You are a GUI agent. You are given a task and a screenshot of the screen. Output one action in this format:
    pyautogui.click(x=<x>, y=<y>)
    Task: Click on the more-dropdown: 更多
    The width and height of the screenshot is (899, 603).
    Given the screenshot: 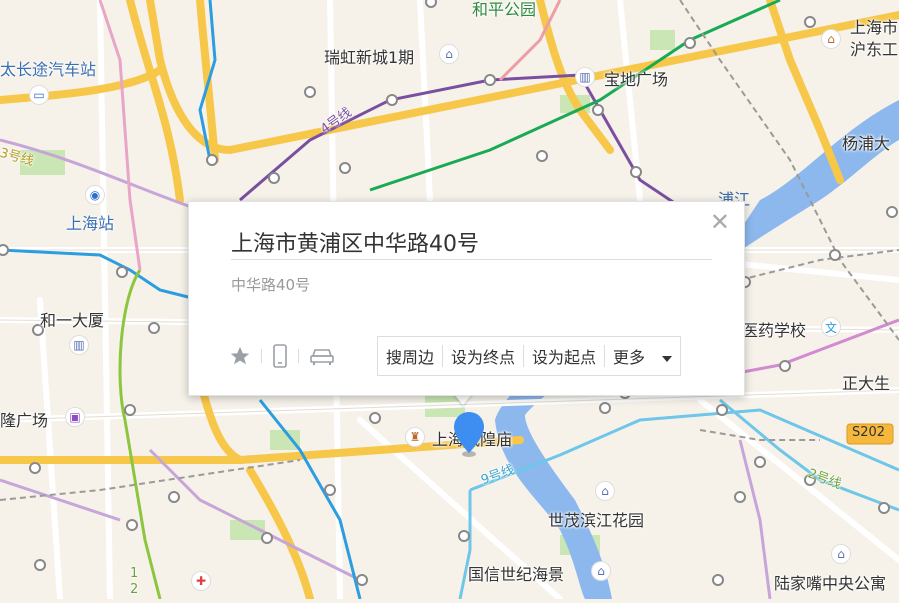 What is the action you would take?
    pyautogui.click(x=642, y=356)
    